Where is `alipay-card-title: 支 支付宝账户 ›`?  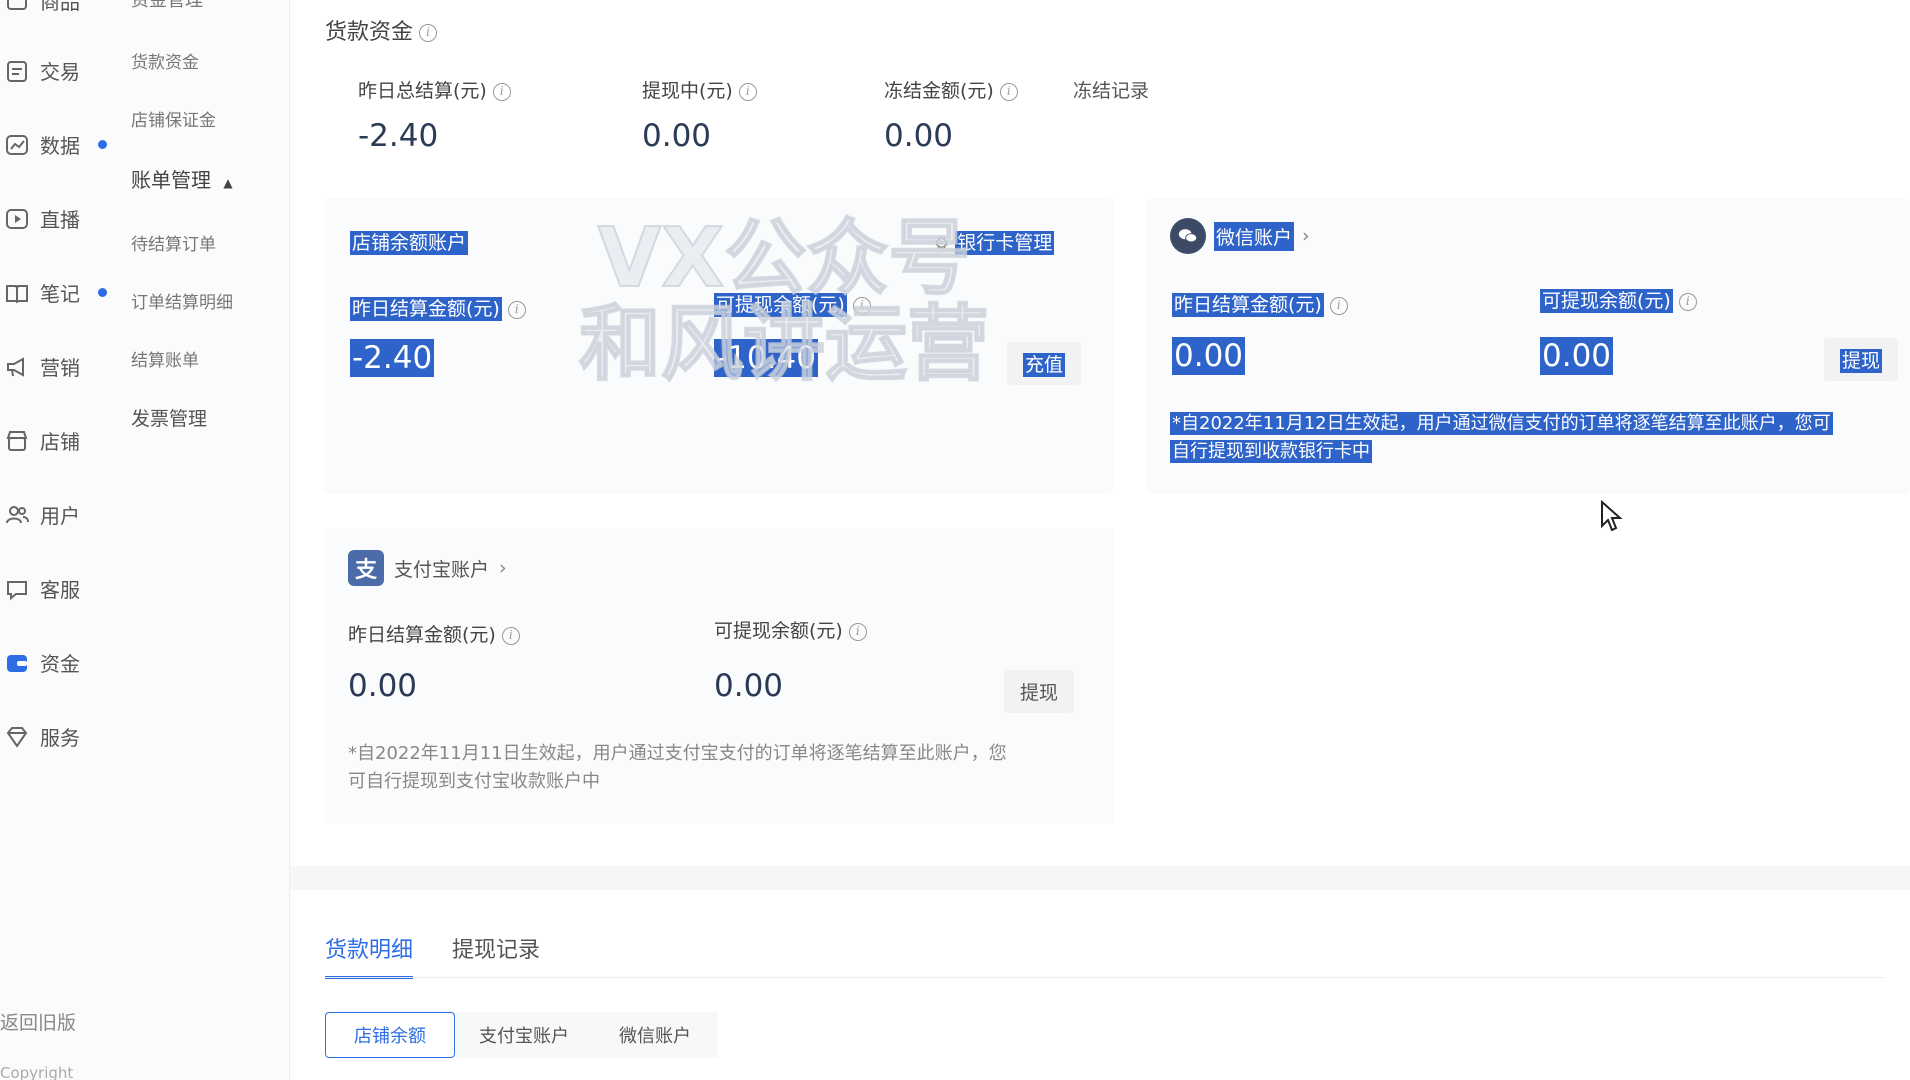
alipay-card-title: 支 支付宝账户 › is located at coordinates (427, 568).